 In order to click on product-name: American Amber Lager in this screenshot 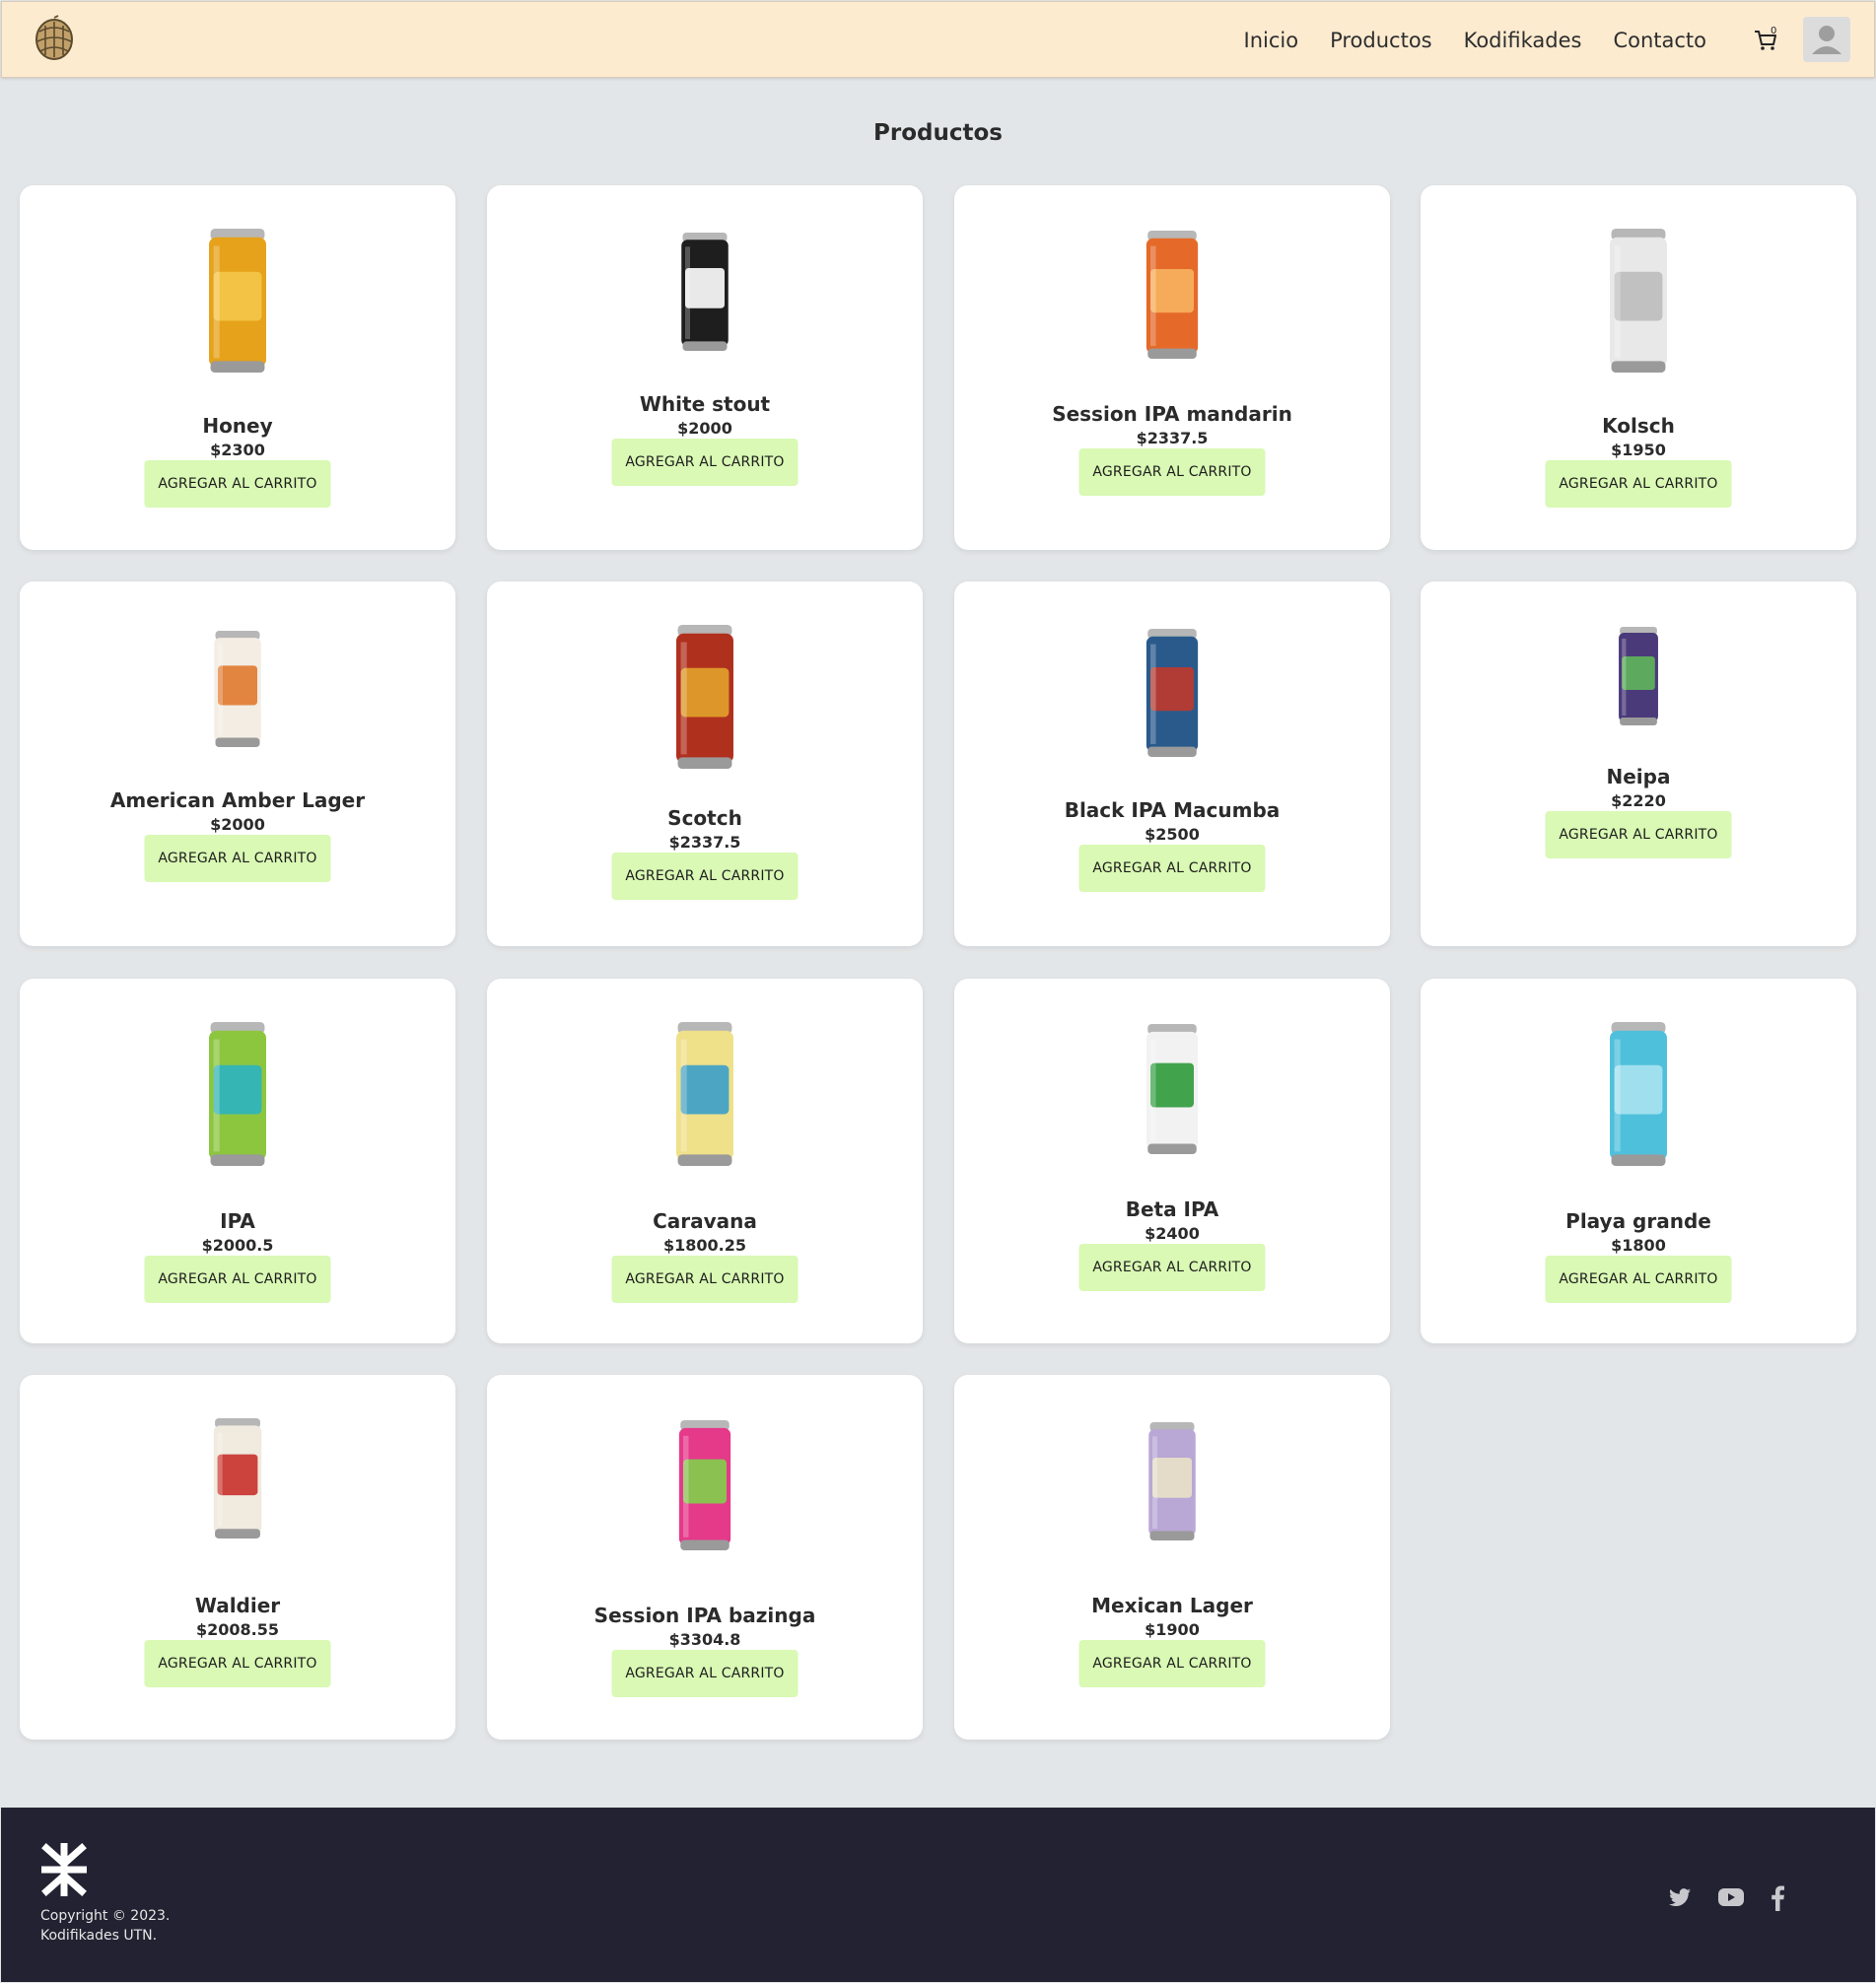, I will do `click(237, 800)`.